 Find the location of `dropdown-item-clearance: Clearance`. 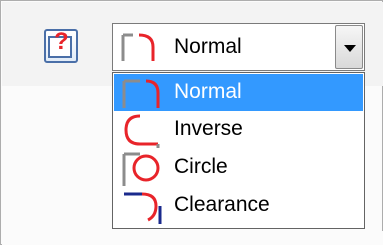

dropdown-item-clearance: Clearance is located at coordinates (238, 205).